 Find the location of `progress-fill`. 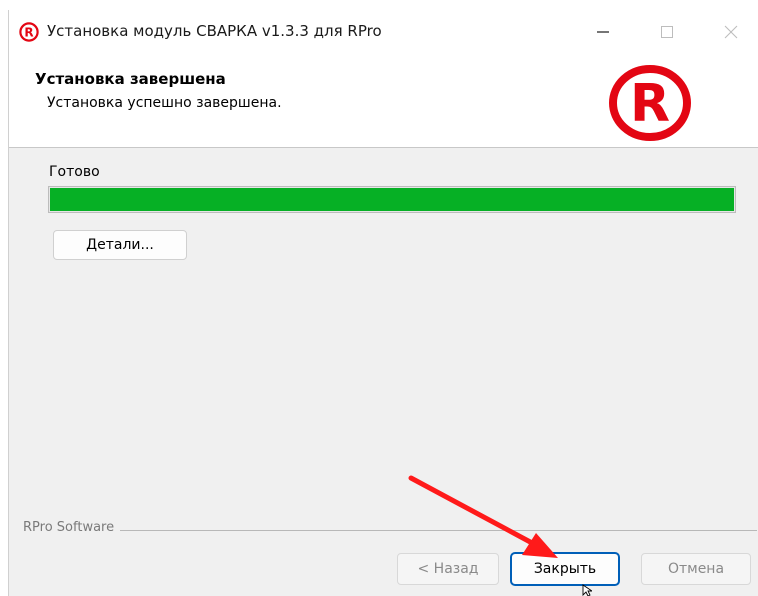

progress-fill is located at coordinates (392, 199).